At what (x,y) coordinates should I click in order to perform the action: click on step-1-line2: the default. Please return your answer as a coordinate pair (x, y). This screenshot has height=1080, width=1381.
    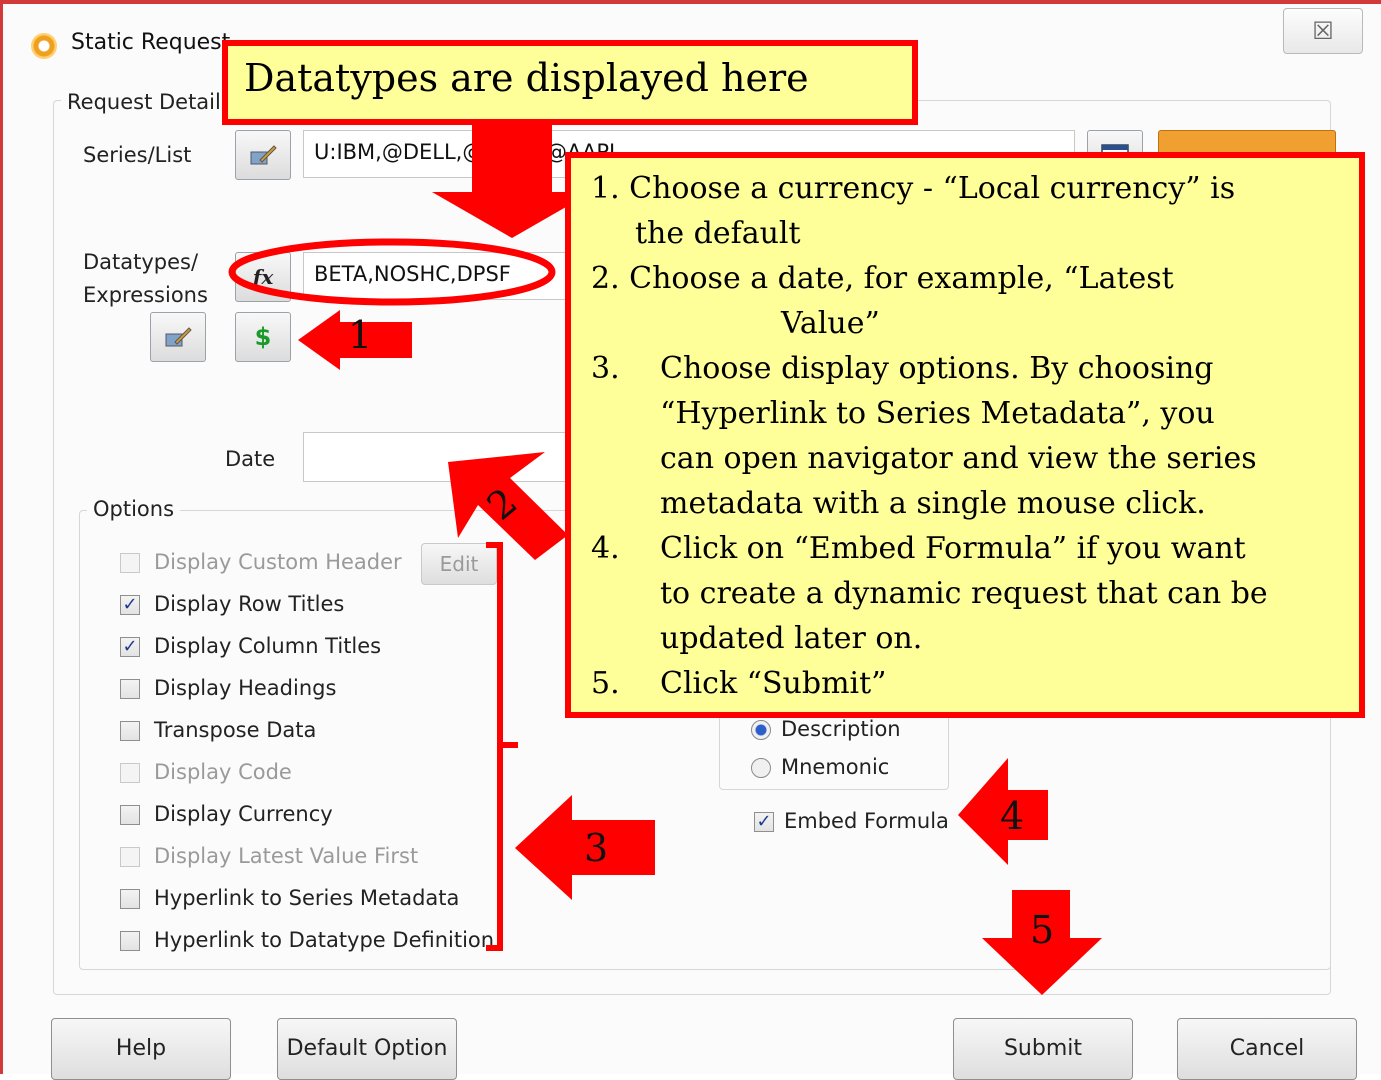
    Looking at the image, I should click on (718, 233).